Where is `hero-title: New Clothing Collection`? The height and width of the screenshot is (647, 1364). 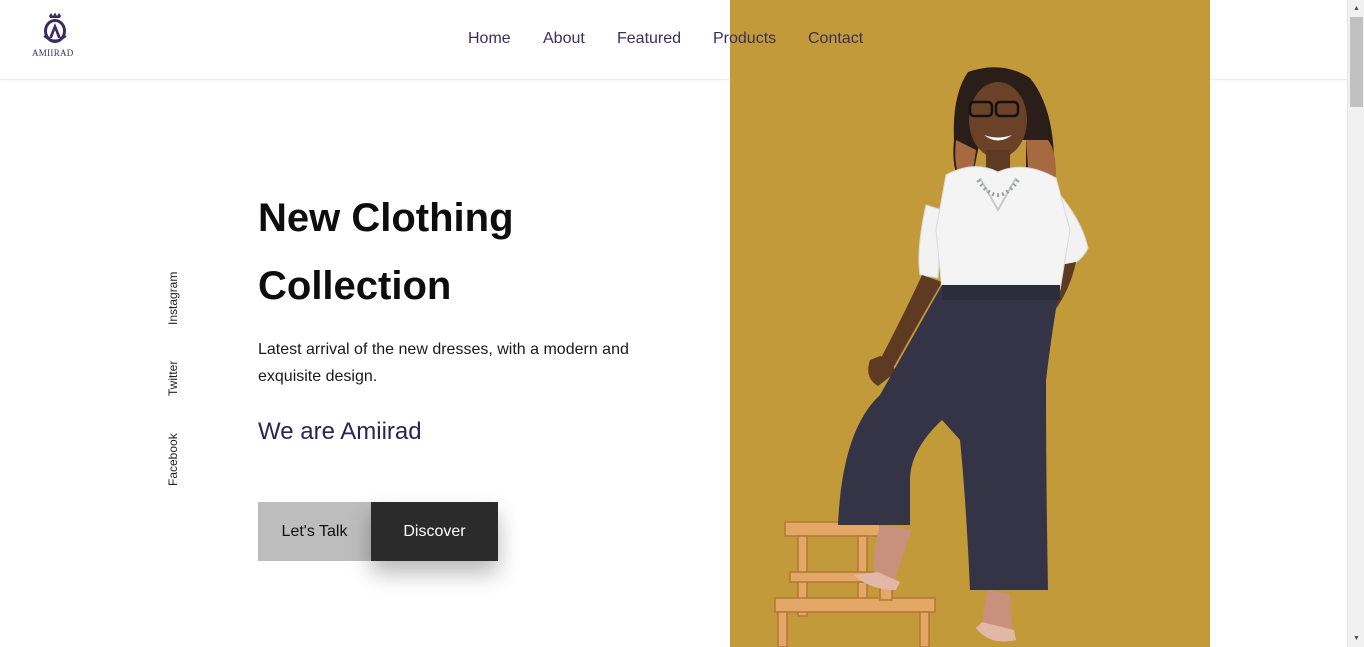 hero-title: New Clothing Collection is located at coordinates (468, 252).